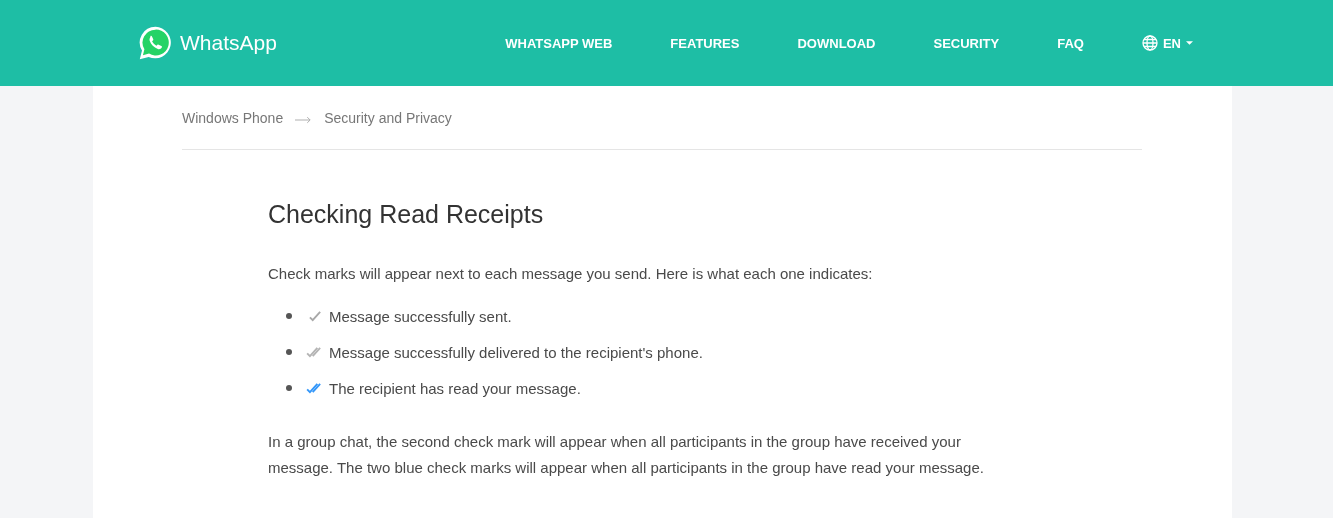  I want to click on breadcrumb-link: Windows Phone, so click(233, 117).